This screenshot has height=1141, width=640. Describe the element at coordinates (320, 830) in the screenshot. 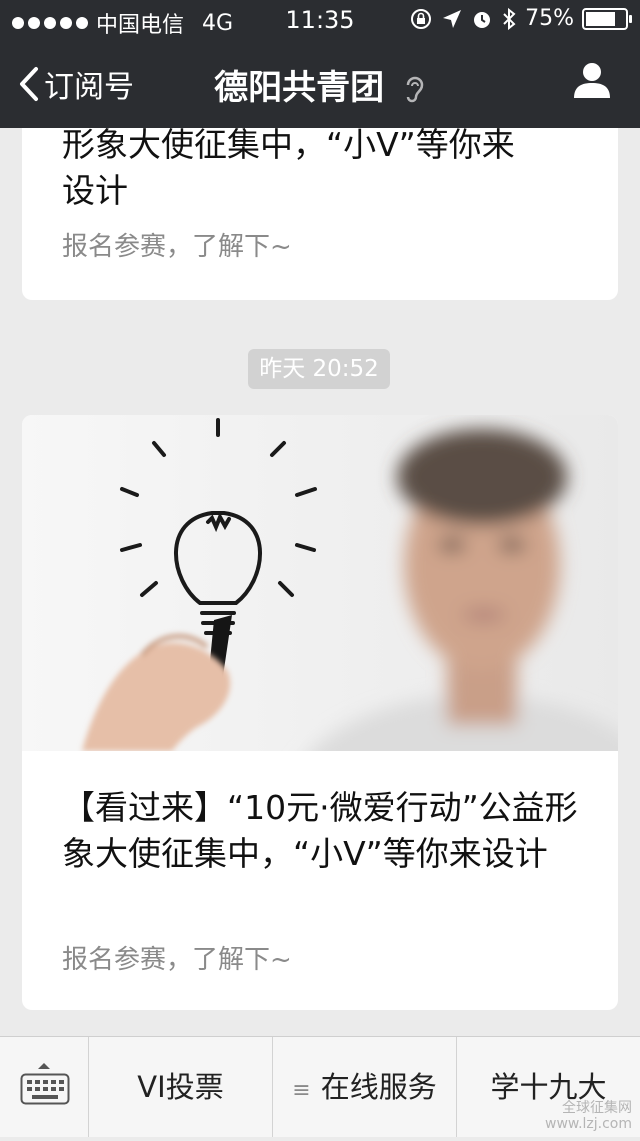

I see `article-title: 【看过来】“10元·微爱行动”公益形象大使征集中，“小V”等你来设计` at that location.